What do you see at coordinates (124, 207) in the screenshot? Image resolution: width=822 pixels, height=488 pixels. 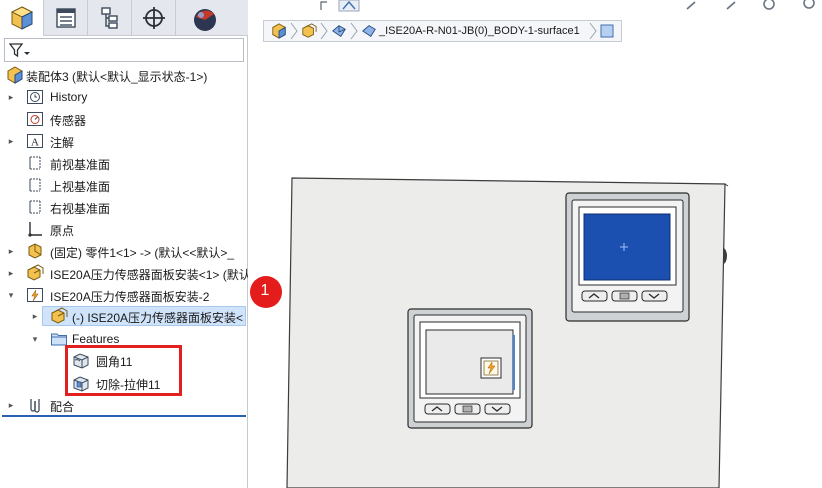 I see `tree-item-right-plane: 右视基准面` at bounding box center [124, 207].